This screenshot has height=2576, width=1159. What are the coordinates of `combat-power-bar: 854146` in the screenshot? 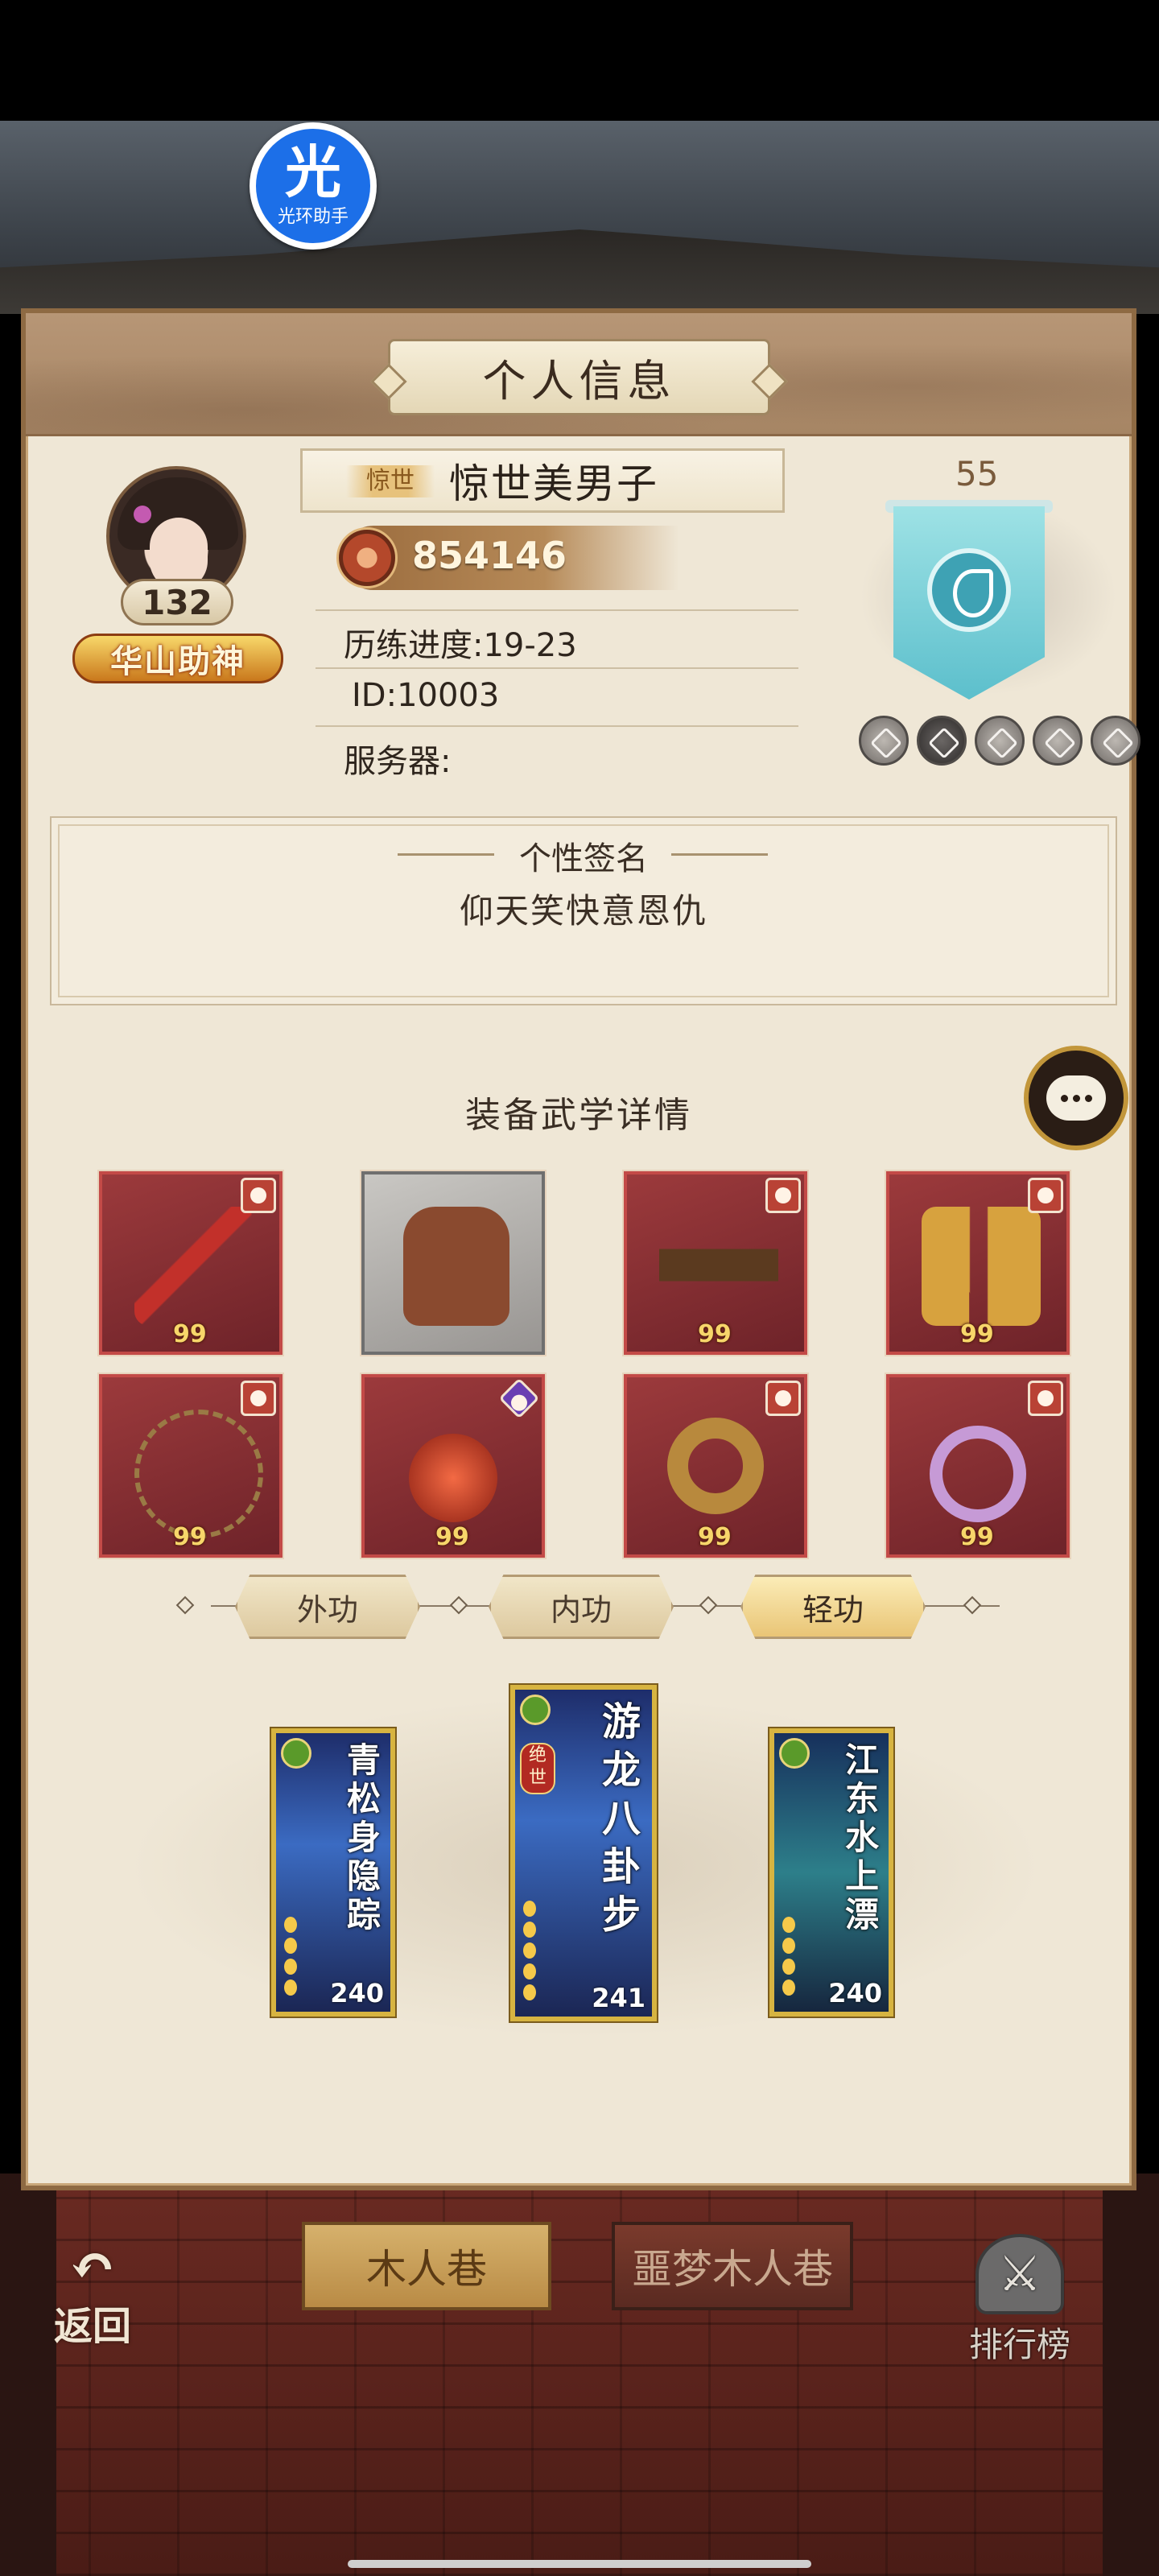 It's located at (507, 558).